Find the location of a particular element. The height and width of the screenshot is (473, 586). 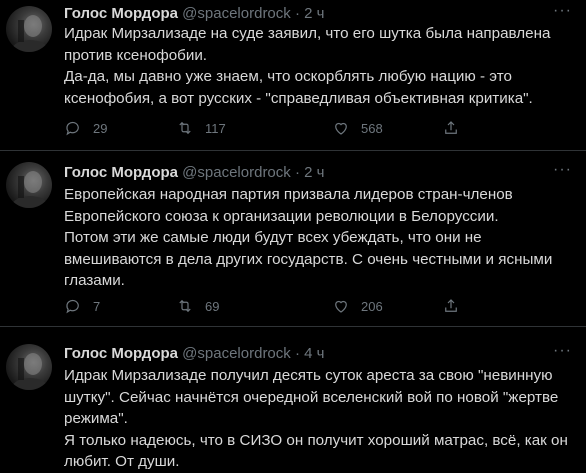

retweet-button: 117 is located at coordinates (201, 128).